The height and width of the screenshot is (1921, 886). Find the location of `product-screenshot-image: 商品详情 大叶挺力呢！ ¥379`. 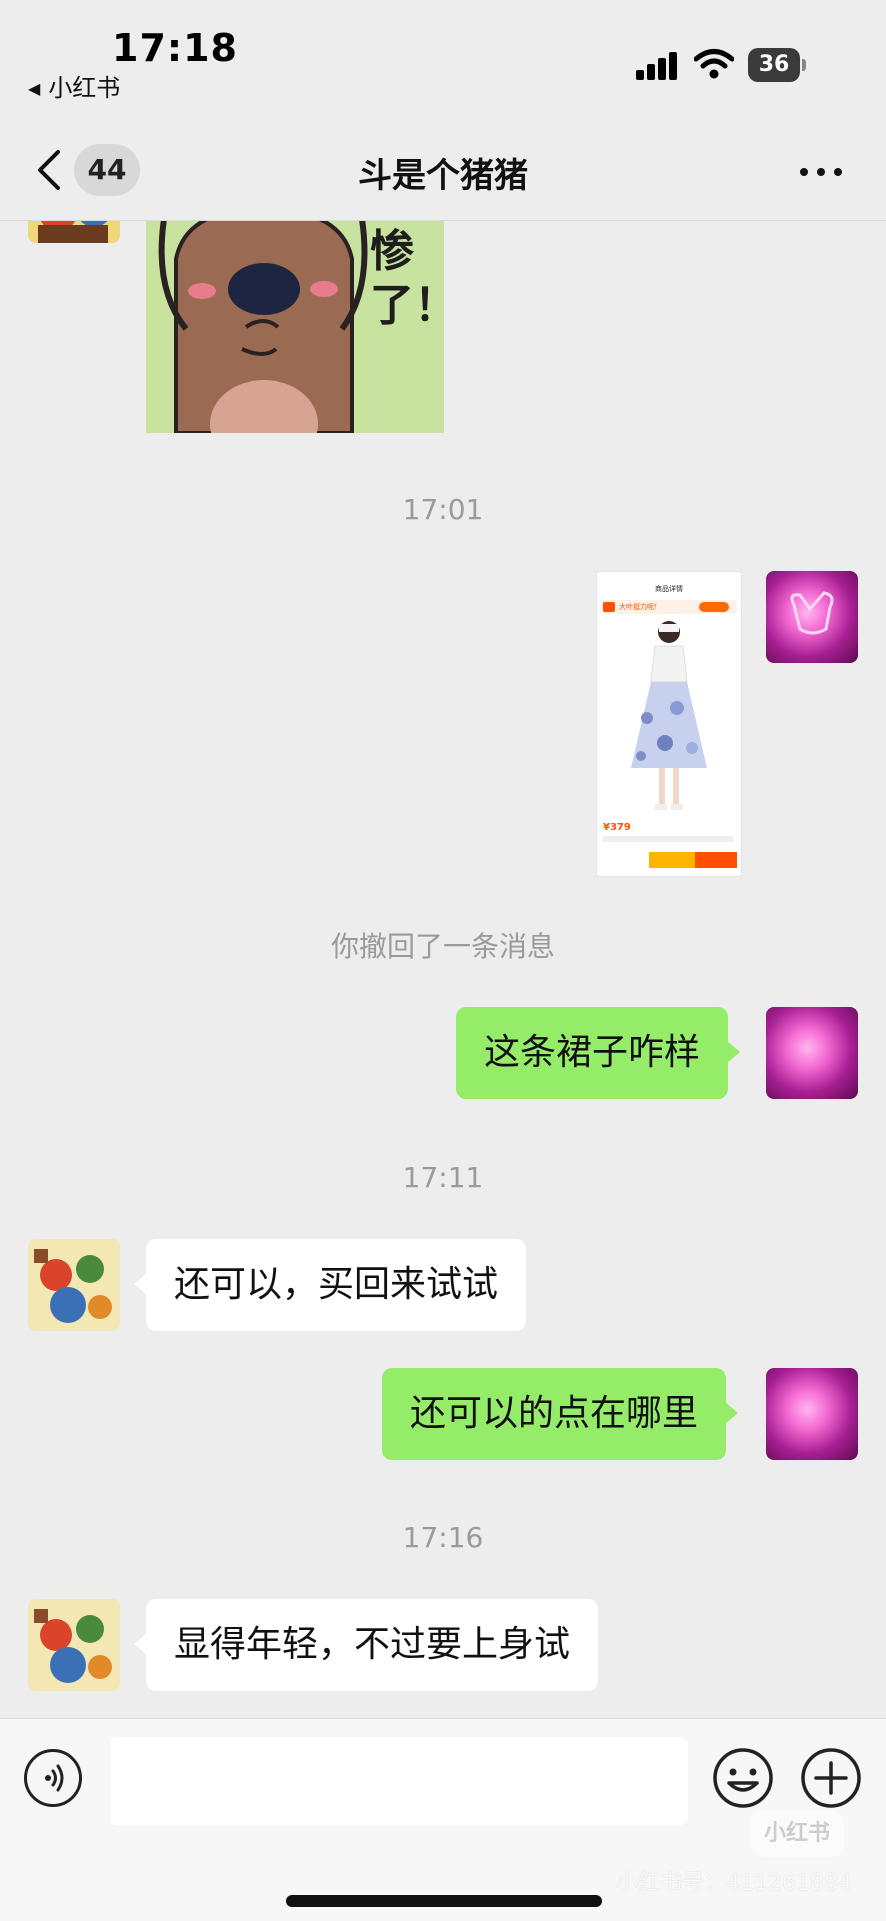

product-screenshot-image: 商品详情 大叶挺力呢！ ¥379 is located at coordinates (669, 724).